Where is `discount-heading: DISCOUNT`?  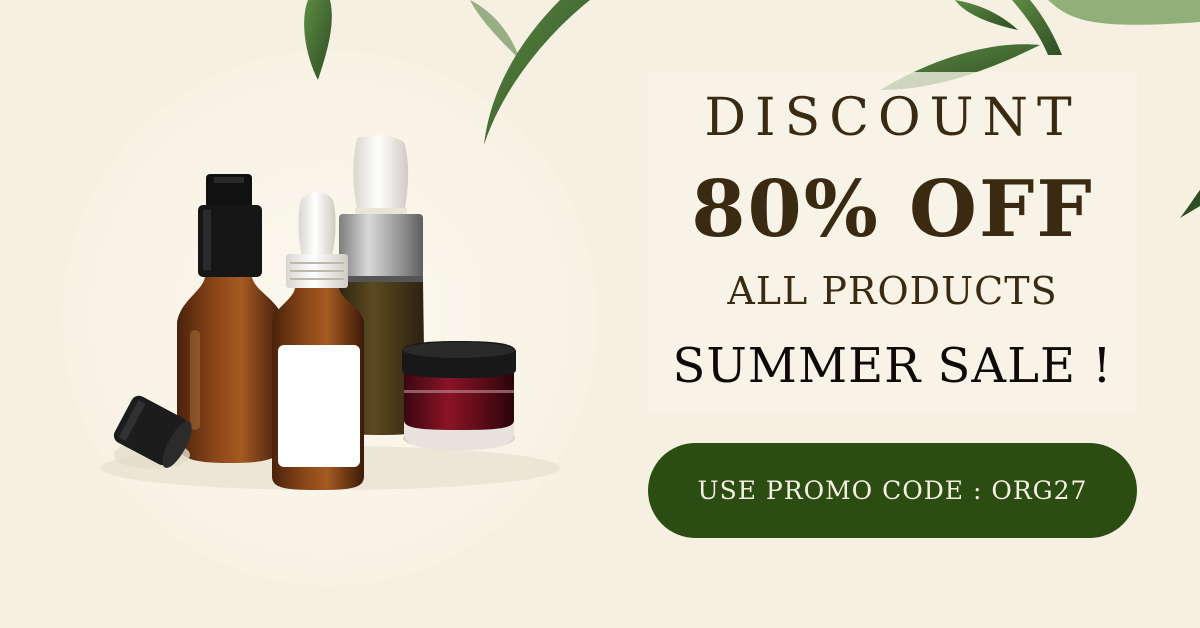
discount-heading: DISCOUNT is located at coordinates (892, 118).